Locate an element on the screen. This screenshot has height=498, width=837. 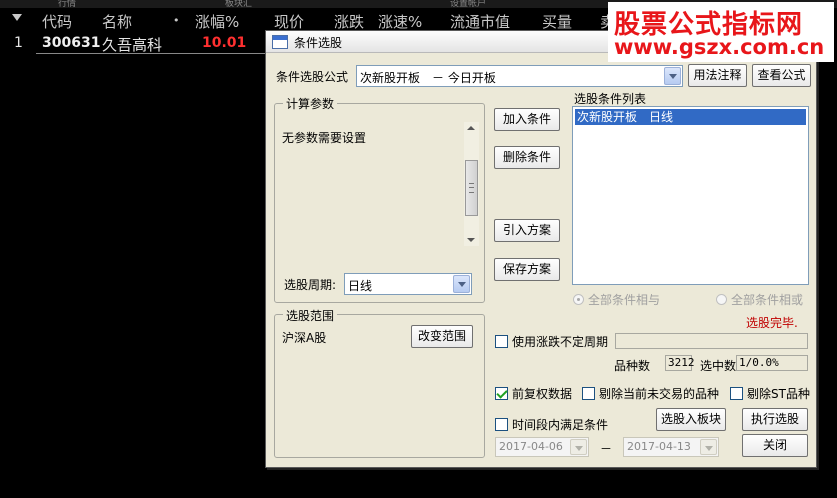
scroll-thumb is located at coordinates (471, 188).